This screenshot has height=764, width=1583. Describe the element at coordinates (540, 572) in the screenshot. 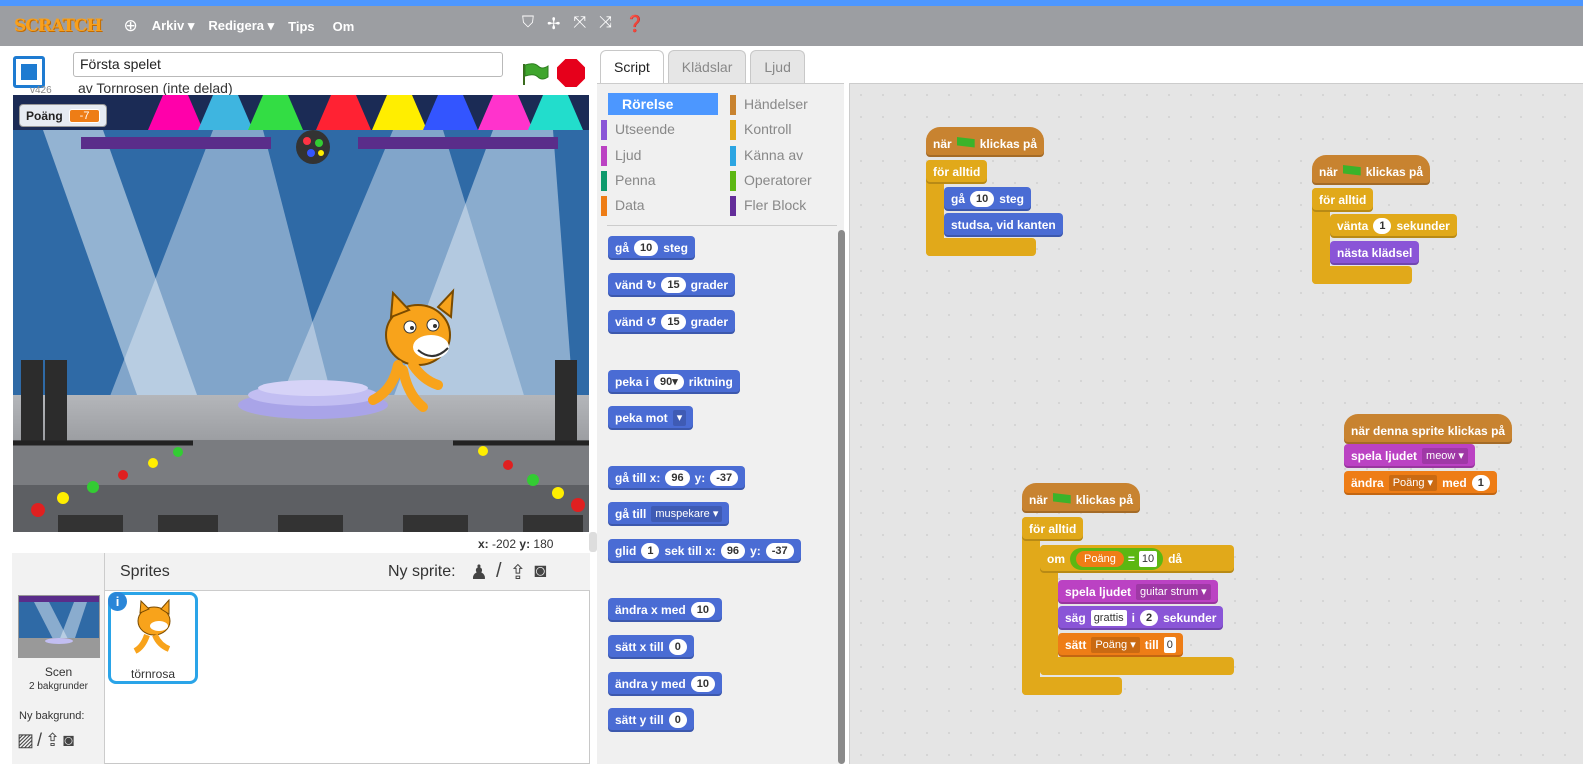

I see `camera-icon: ◙` at that location.